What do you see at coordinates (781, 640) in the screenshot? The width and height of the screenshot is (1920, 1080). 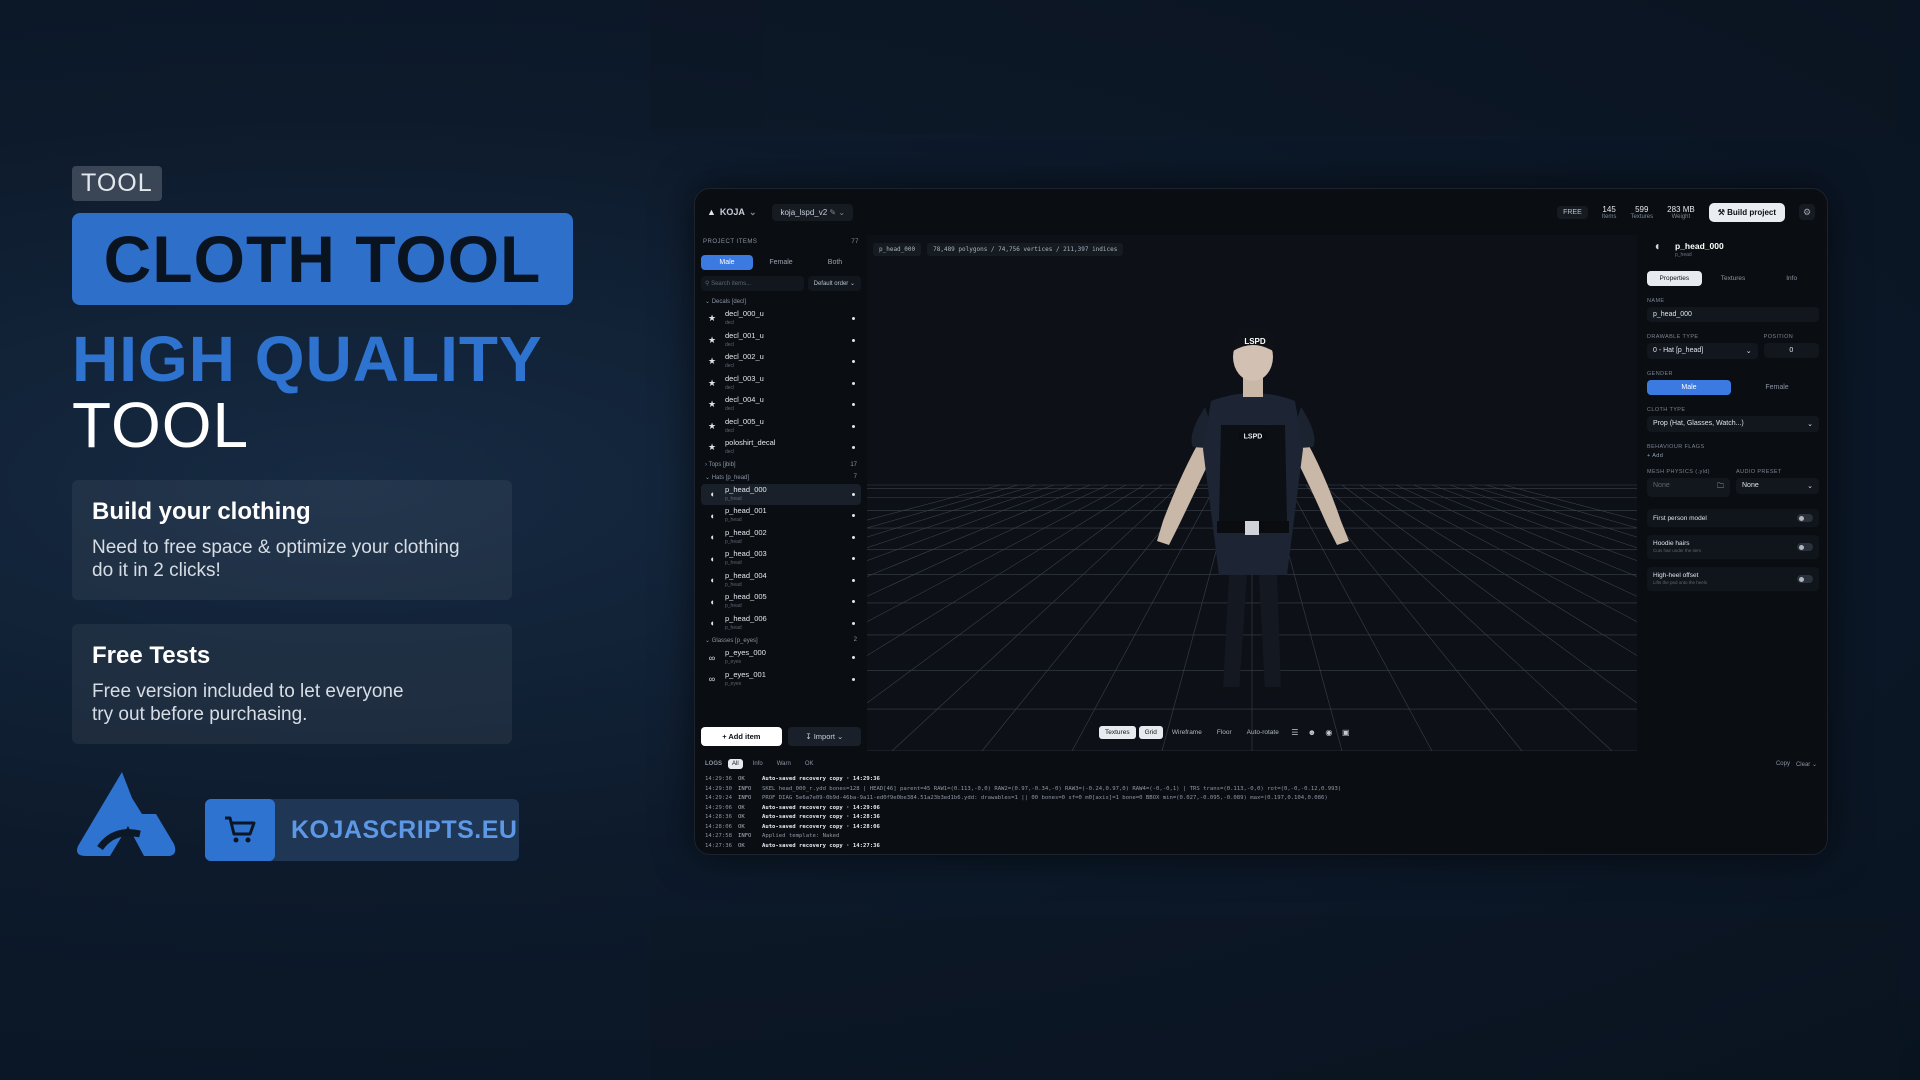 I see `group-glasses: ⌄ Glasses [p_eyes] 2` at bounding box center [781, 640].